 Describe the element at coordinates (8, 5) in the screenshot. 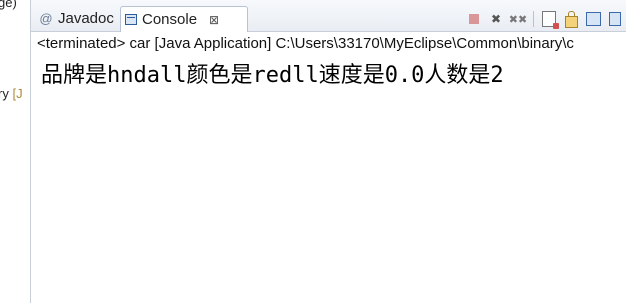

I see `left-pane-text-1: ge)` at that location.